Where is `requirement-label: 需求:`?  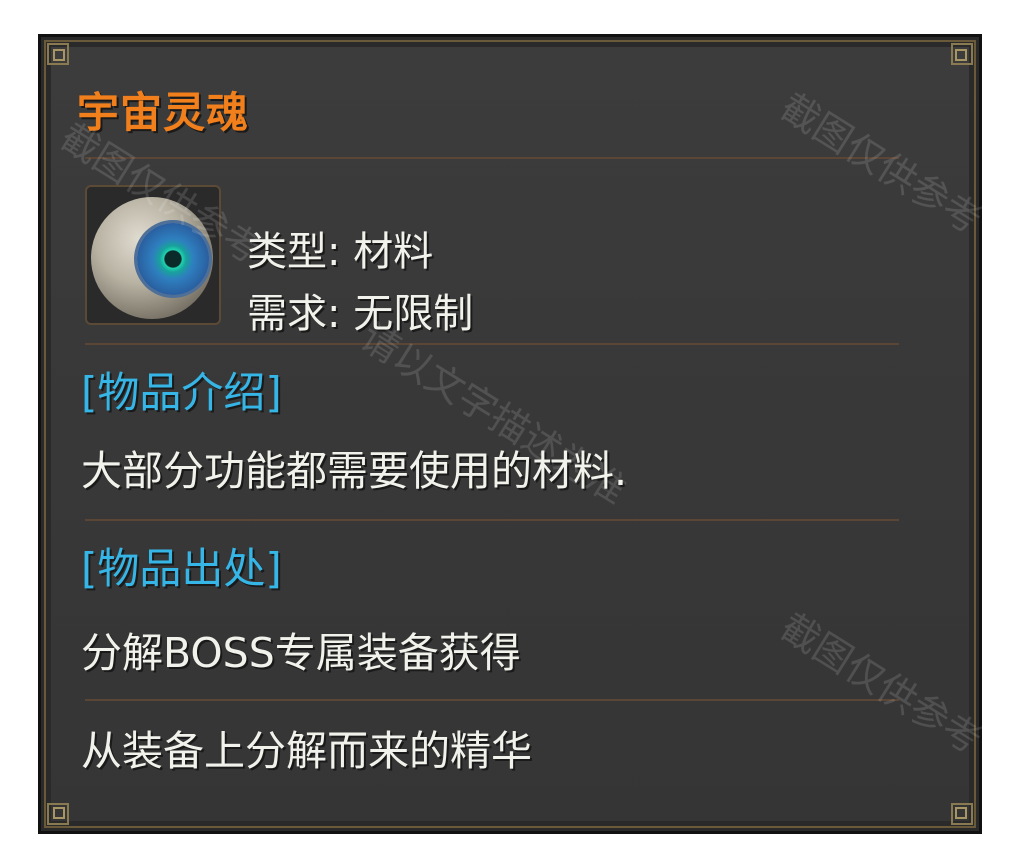
requirement-label: 需求: is located at coordinates (294, 314).